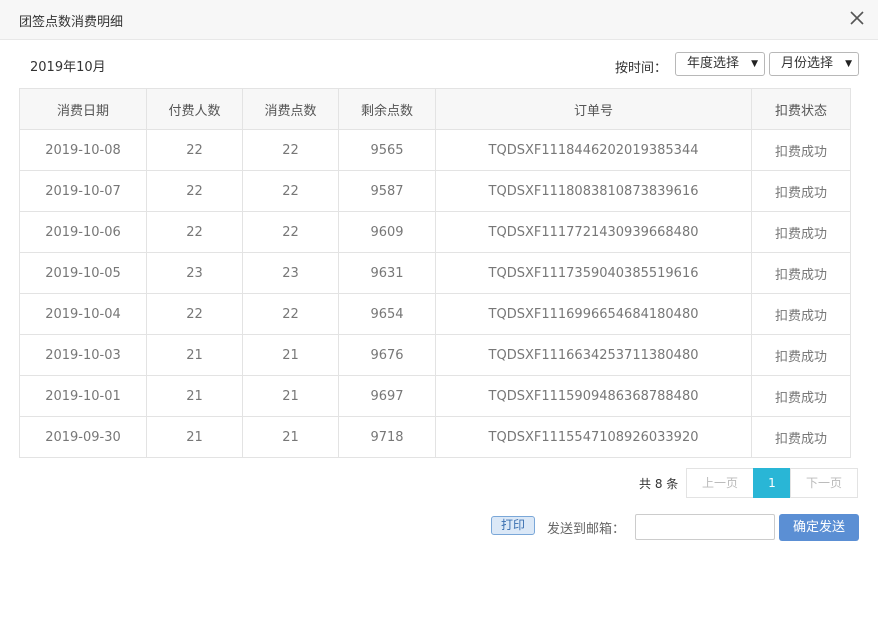 This screenshot has height=641, width=878. What do you see at coordinates (586, 529) in the screenshot?
I see `email-label: 发送到邮箱：` at bounding box center [586, 529].